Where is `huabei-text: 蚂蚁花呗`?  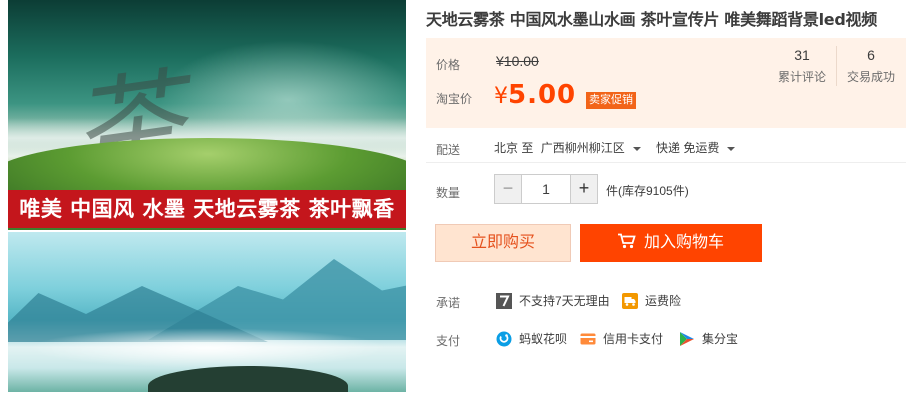 huabei-text: 蚂蚁花呗 is located at coordinates (543, 339).